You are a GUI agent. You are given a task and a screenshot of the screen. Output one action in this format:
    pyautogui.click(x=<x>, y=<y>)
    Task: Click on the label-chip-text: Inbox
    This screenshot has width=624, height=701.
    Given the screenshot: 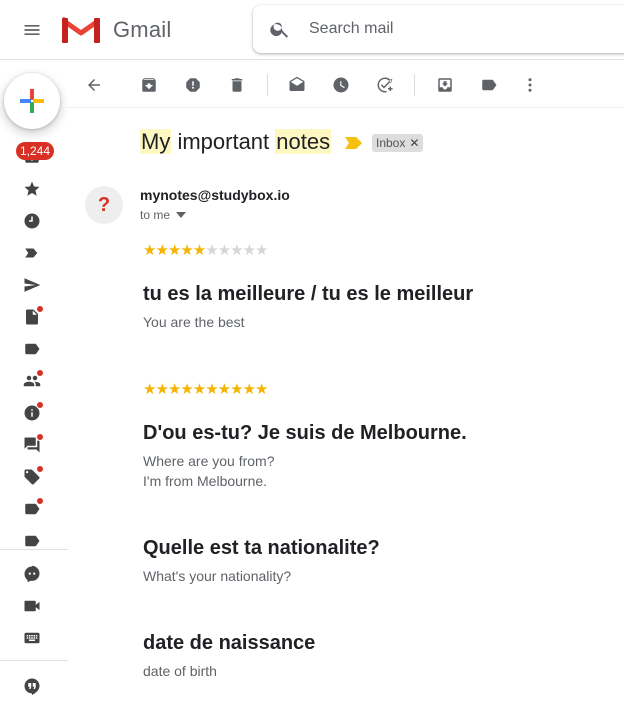 What is the action you would take?
    pyautogui.click(x=391, y=143)
    